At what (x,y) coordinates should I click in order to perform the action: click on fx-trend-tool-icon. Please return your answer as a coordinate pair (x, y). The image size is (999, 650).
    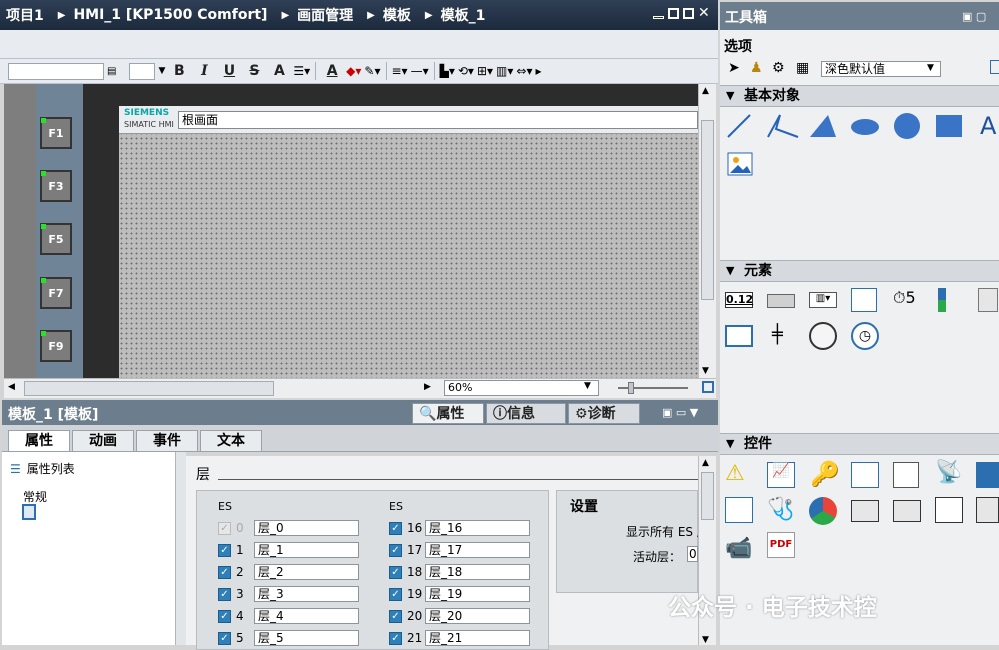
    Looking at the image, I should click on (739, 510).